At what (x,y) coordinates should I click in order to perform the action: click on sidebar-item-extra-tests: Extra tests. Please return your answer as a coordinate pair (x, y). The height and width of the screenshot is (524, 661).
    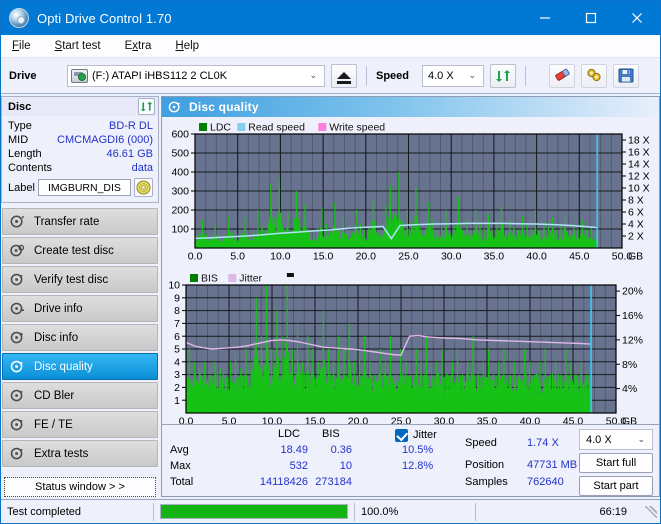
    Looking at the image, I should click on (80, 453).